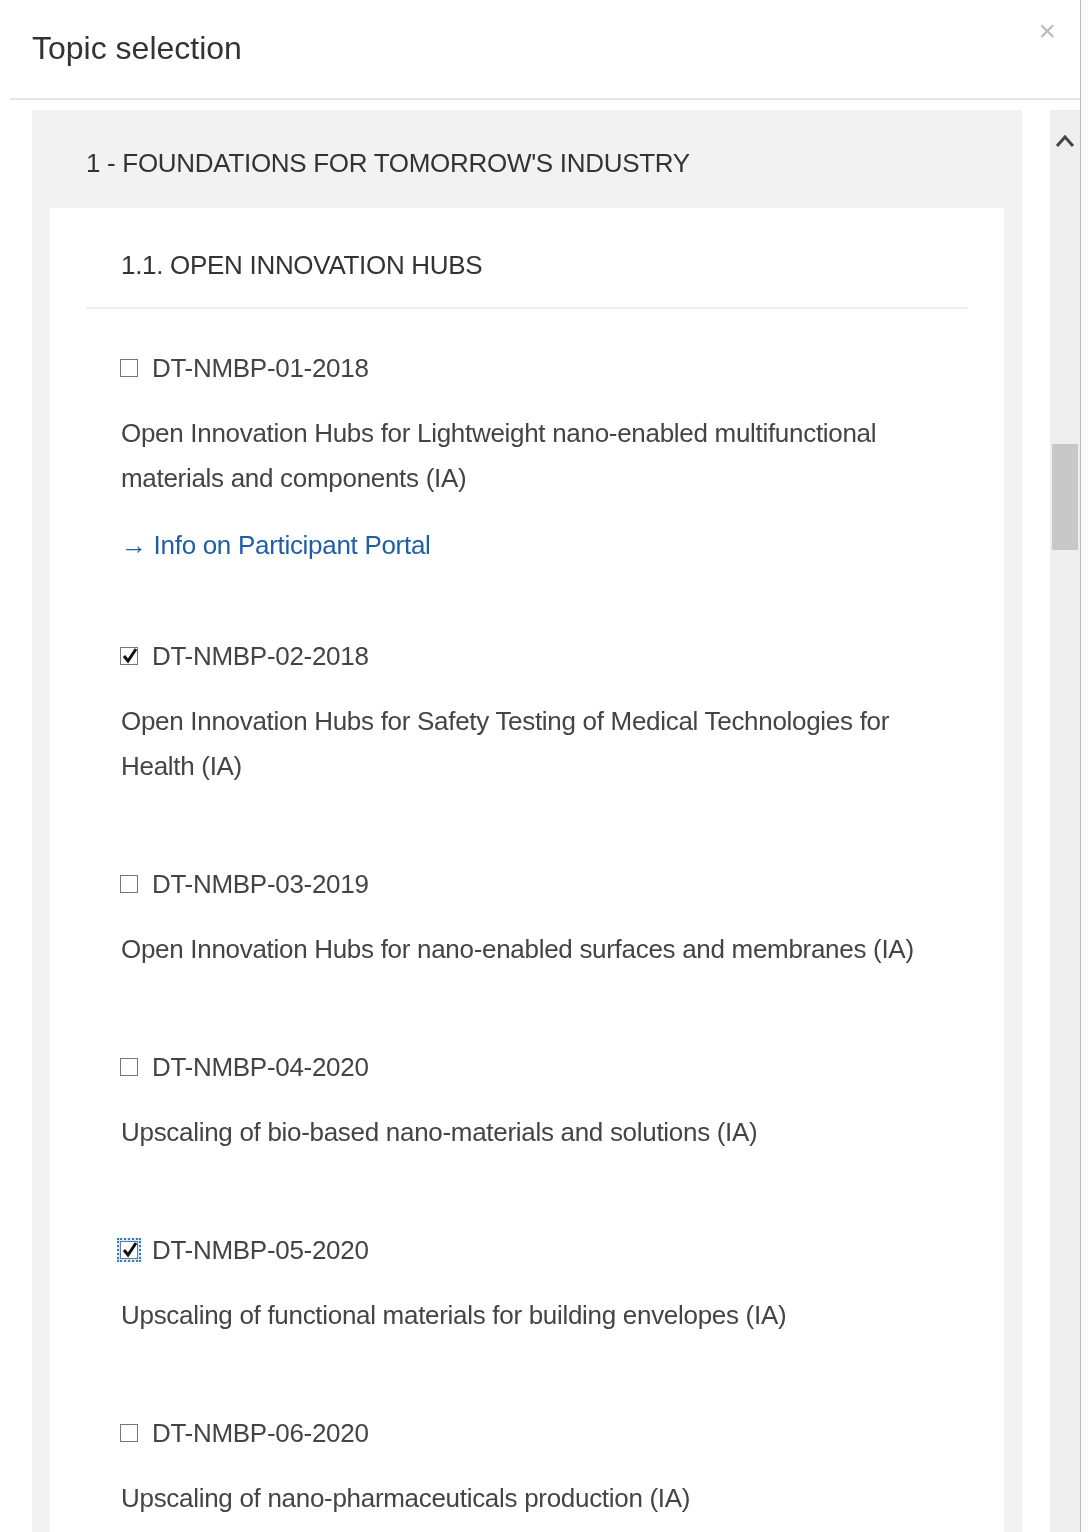 The width and height of the screenshot is (1088, 1532). Describe the element at coordinates (440, 1132) in the screenshot. I see `topic-description: Upscaling of bio-based nano-materials and solutions (IA)` at that location.